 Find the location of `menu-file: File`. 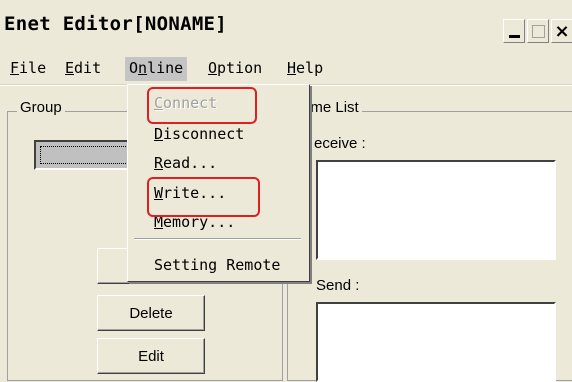

menu-file: File is located at coordinates (28, 69).